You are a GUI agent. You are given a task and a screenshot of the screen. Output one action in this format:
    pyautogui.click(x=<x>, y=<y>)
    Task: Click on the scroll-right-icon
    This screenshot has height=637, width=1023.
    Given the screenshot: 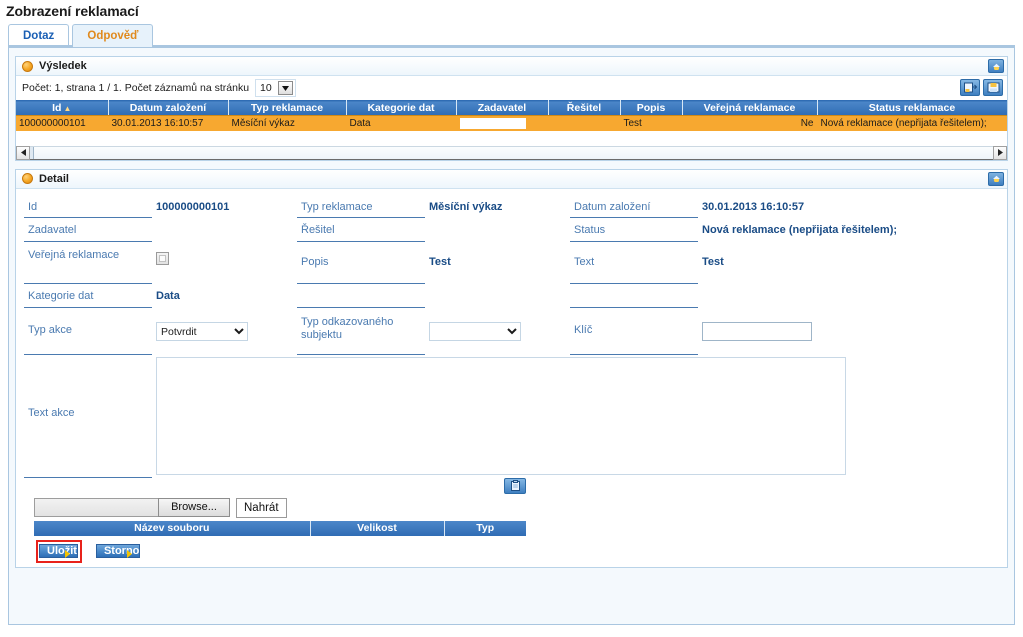 What is the action you would take?
    pyautogui.click(x=1000, y=152)
    